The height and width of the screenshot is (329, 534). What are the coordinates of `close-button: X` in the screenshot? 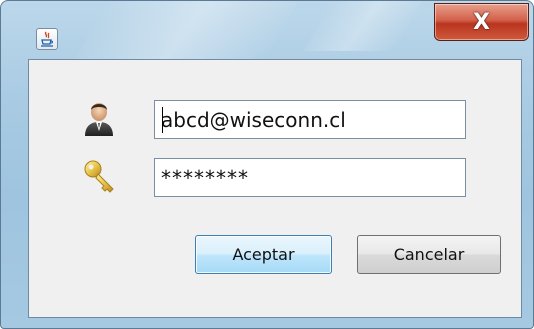 It's located at (481, 22).